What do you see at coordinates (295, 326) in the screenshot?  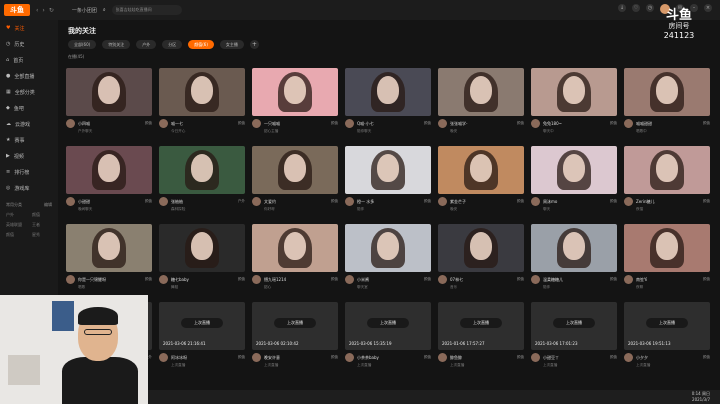 I see `stream-thumbnail: 上次直播 2021-03-06 02:10:42` at bounding box center [295, 326].